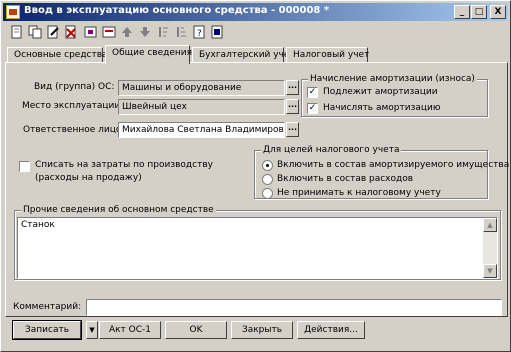 The width and height of the screenshot is (511, 352). What do you see at coordinates (35, 32) in the screenshot?
I see `copy-icon` at bounding box center [35, 32].